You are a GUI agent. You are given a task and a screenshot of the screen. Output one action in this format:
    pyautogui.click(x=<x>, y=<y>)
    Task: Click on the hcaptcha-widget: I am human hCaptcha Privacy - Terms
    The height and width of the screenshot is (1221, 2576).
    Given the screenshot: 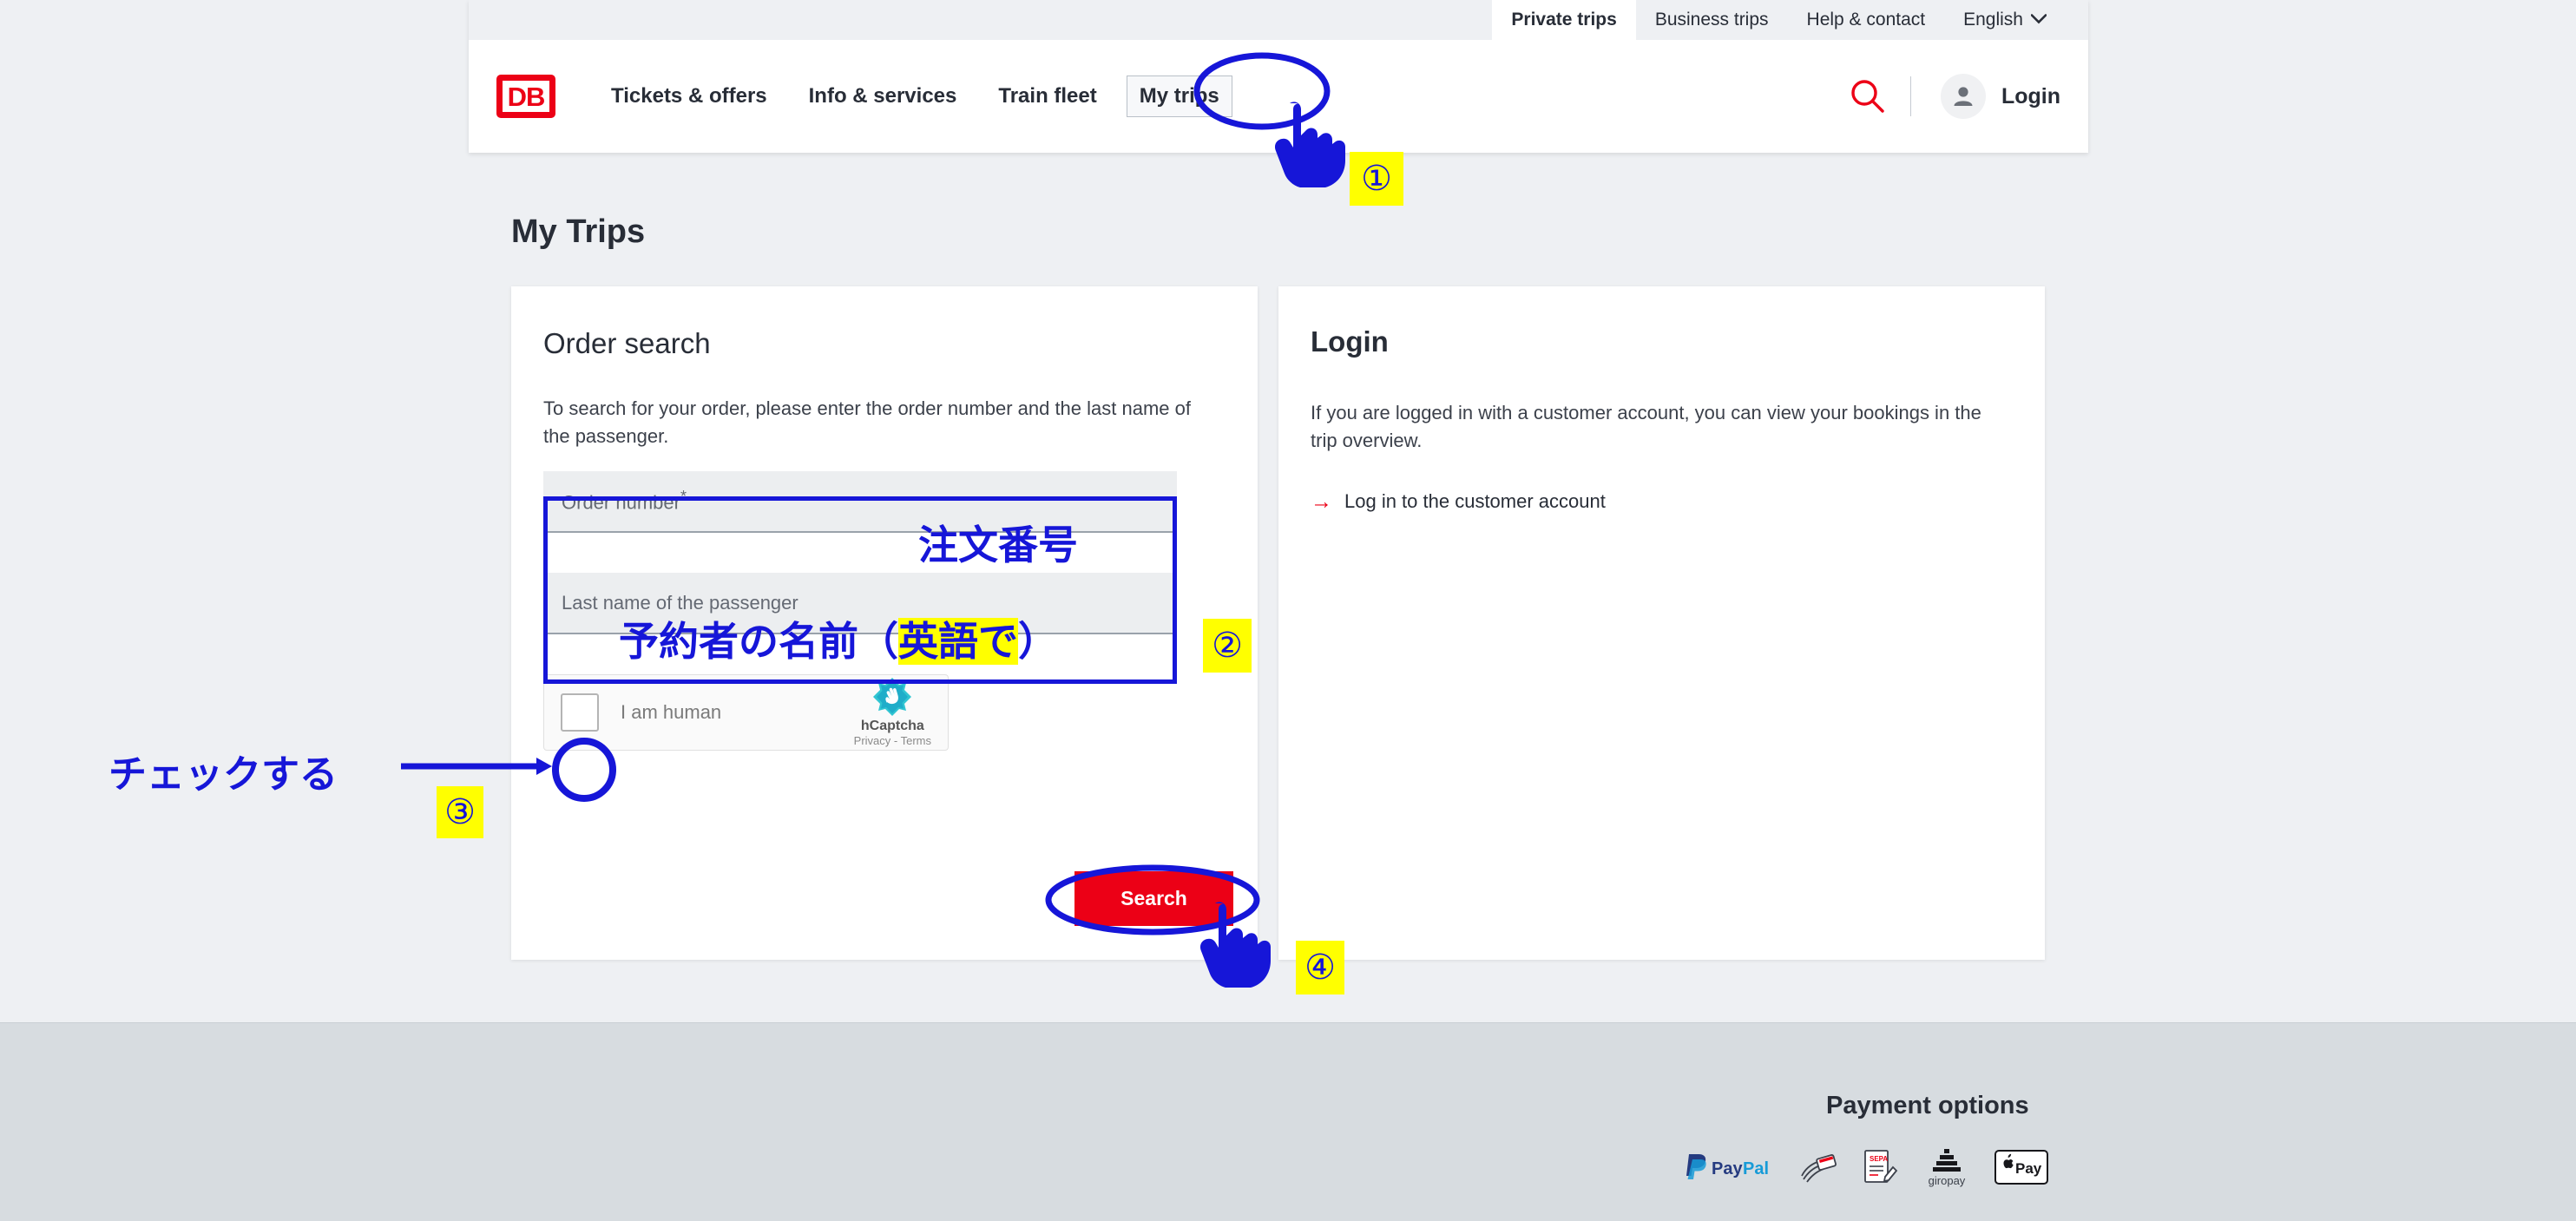 What is the action you would take?
    pyautogui.click(x=746, y=712)
    